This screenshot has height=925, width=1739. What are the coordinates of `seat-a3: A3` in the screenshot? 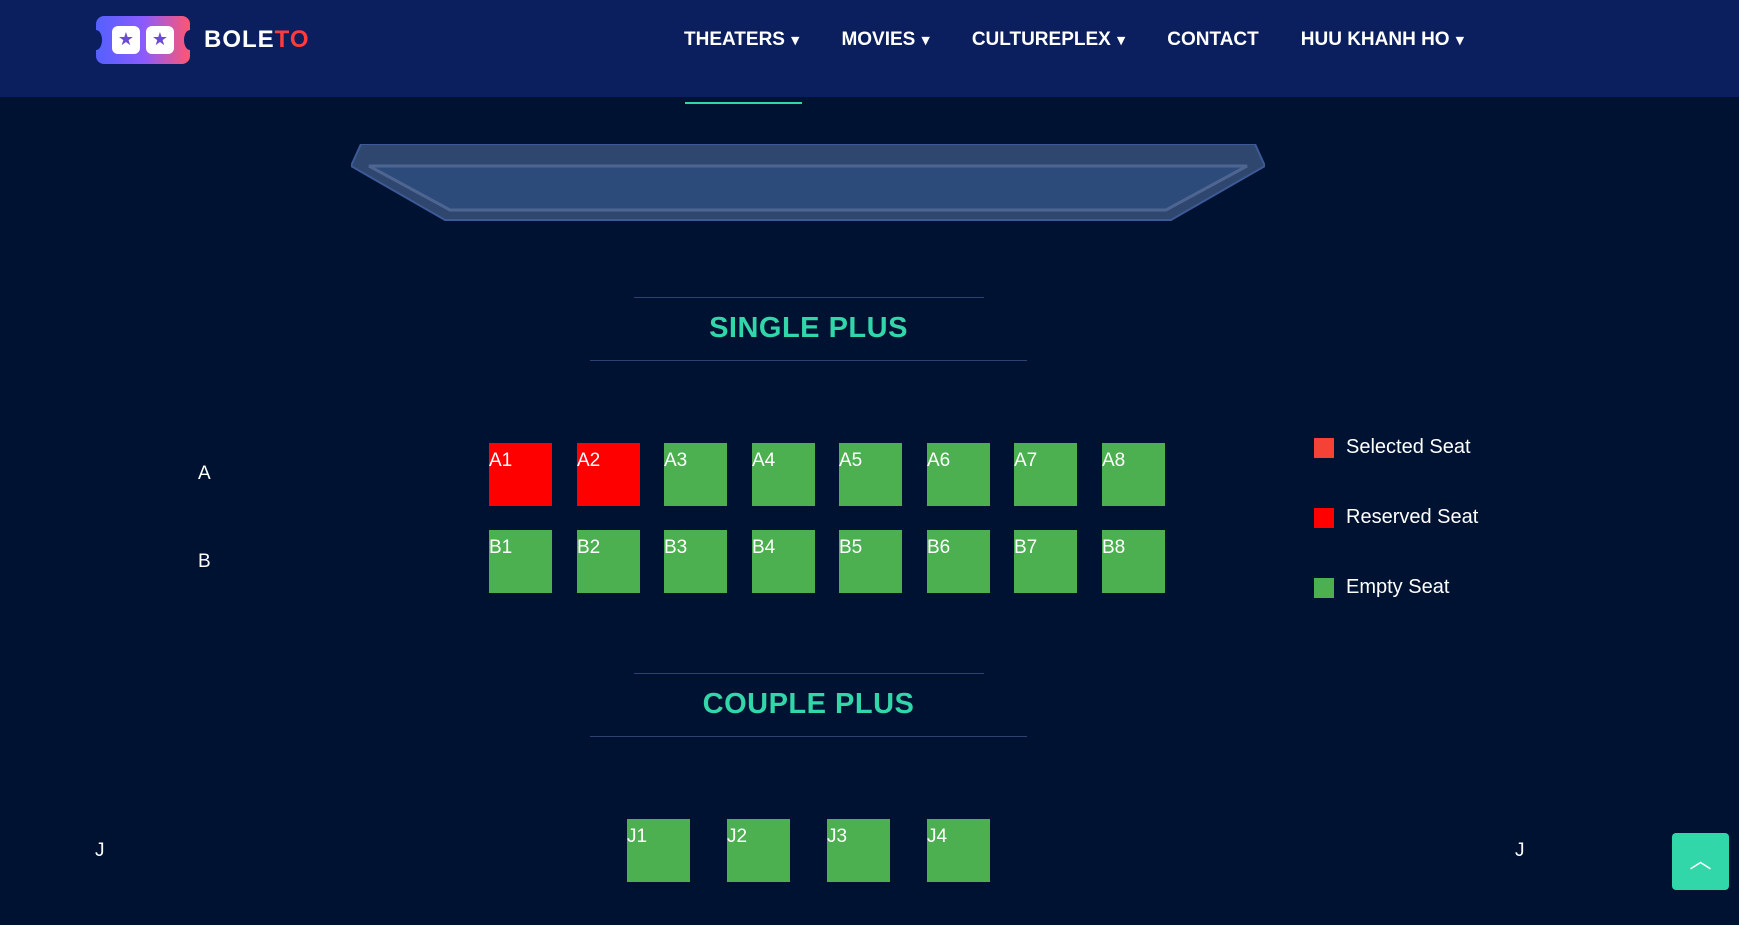 It's located at (695, 474).